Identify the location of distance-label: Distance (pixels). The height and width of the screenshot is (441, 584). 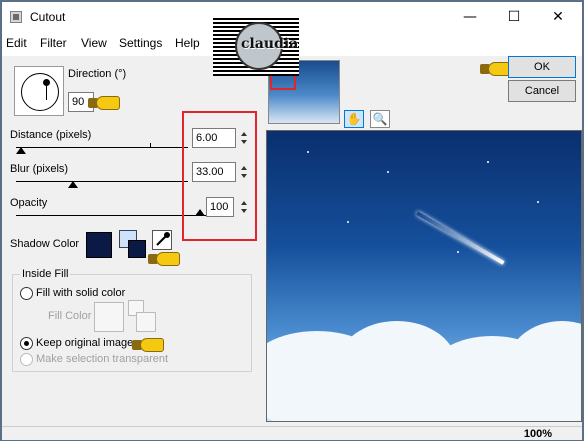
(51, 135).